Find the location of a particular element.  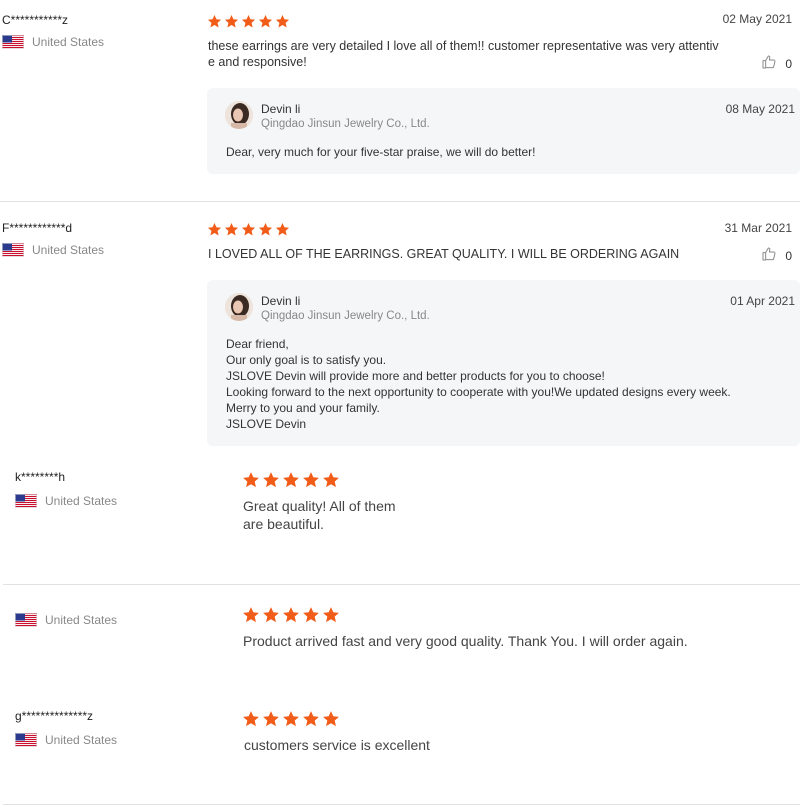

review-text-line: Great quality! All of them is located at coordinates (319, 506).